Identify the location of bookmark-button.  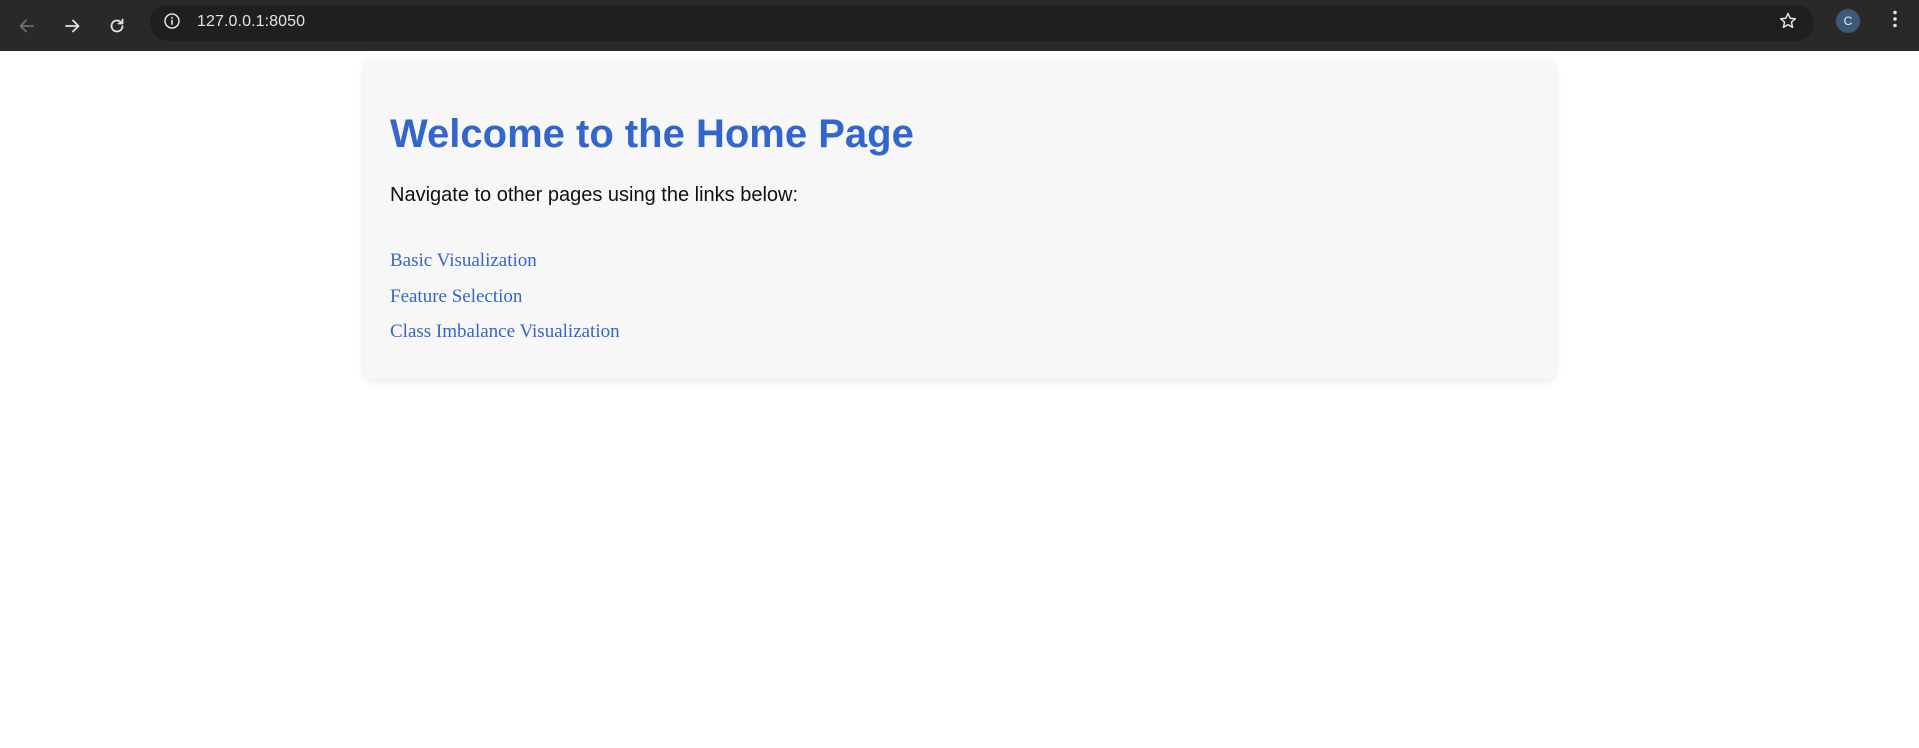
(1788, 23).